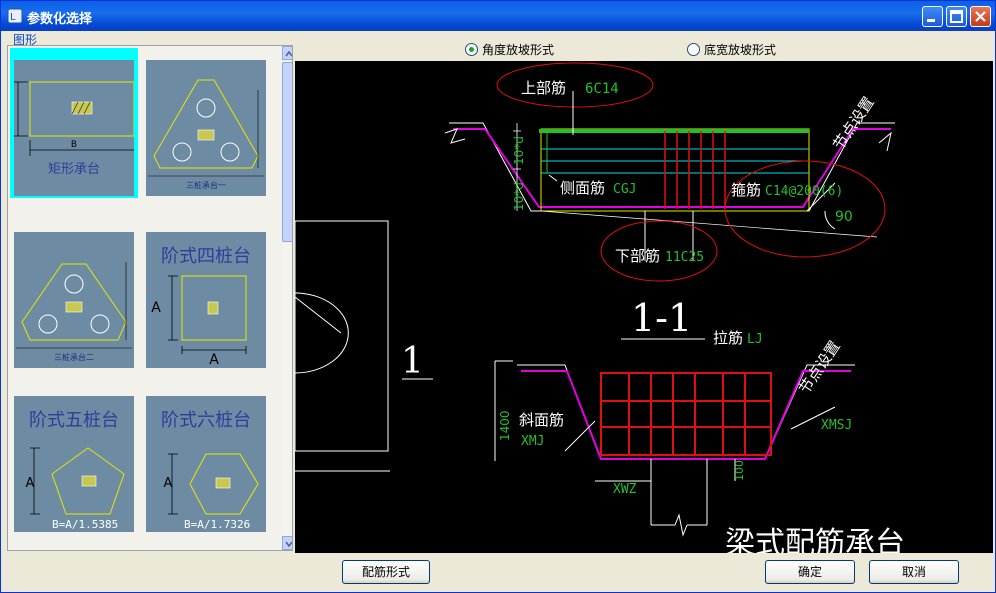 The image size is (996, 593). I want to click on scroll-thumb, so click(287, 152).